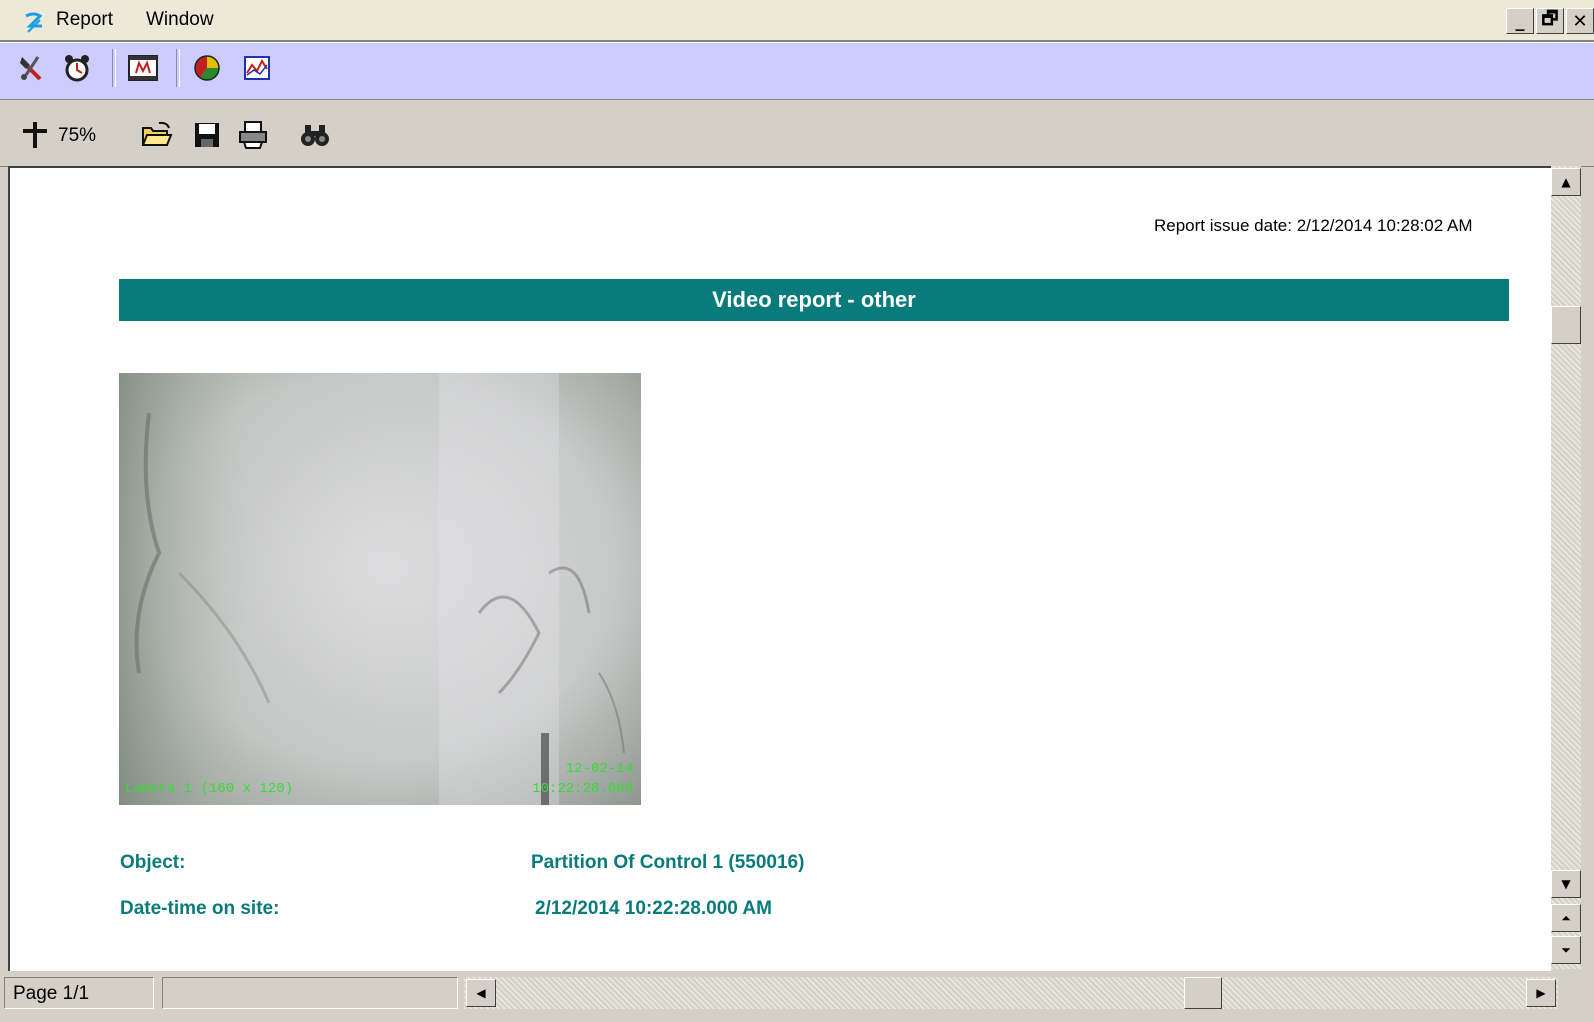 This screenshot has height=1022, width=1594. What do you see at coordinates (153, 862) in the screenshot?
I see `object-label: Object:` at bounding box center [153, 862].